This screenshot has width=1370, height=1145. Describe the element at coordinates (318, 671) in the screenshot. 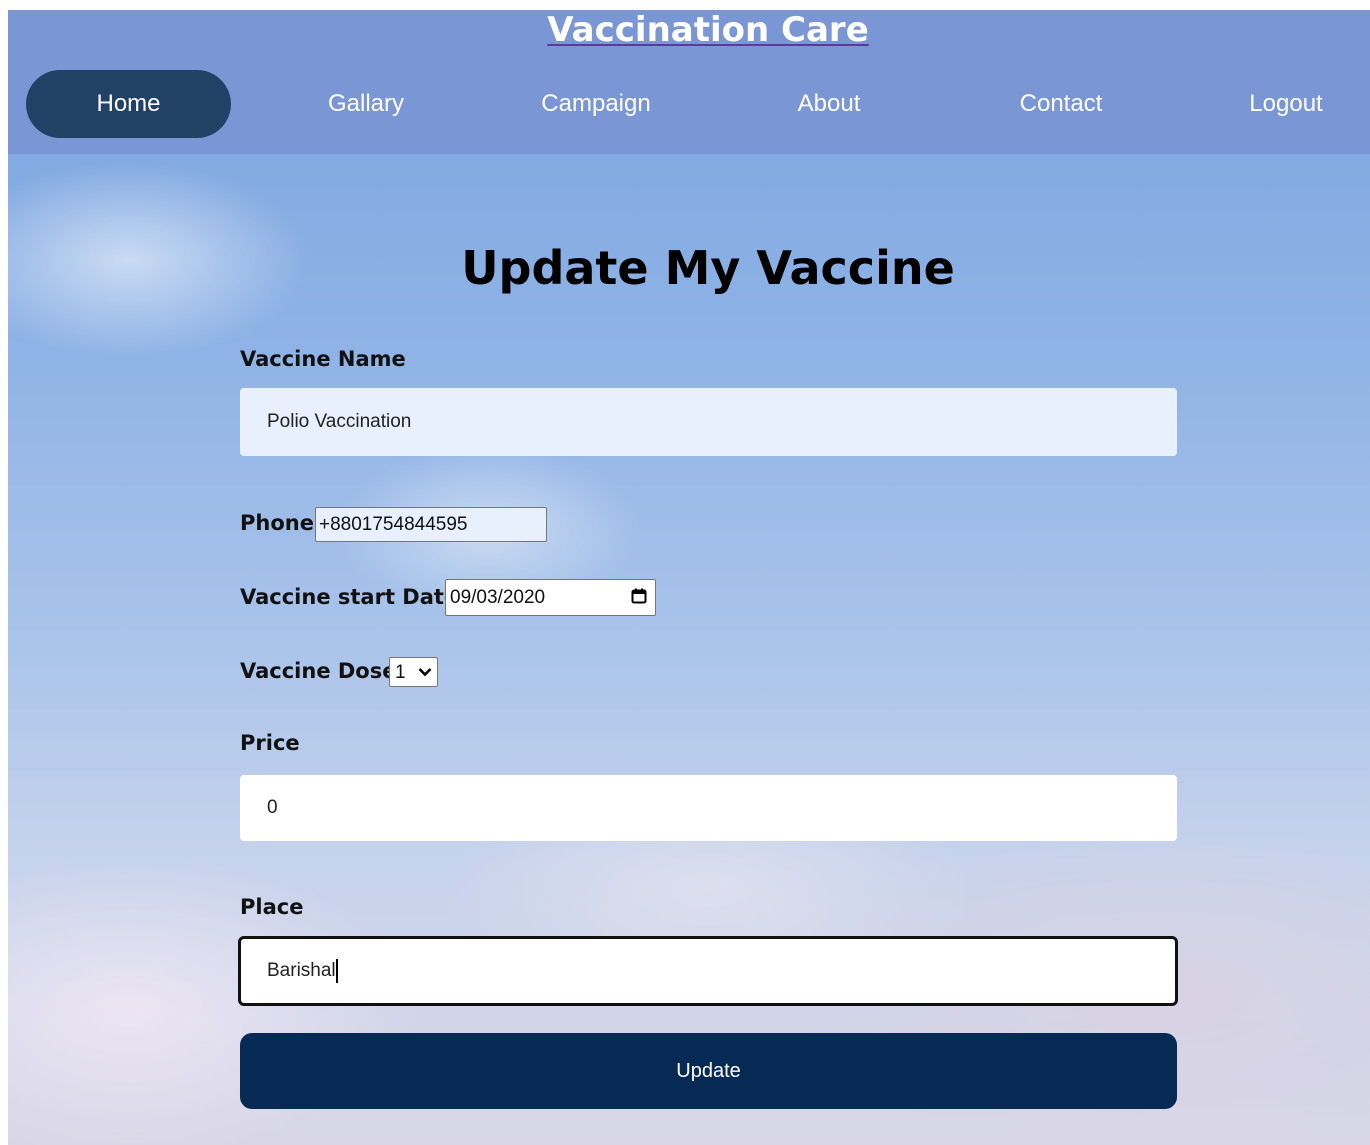

I see `dose-label: Vaccine Dose` at that location.